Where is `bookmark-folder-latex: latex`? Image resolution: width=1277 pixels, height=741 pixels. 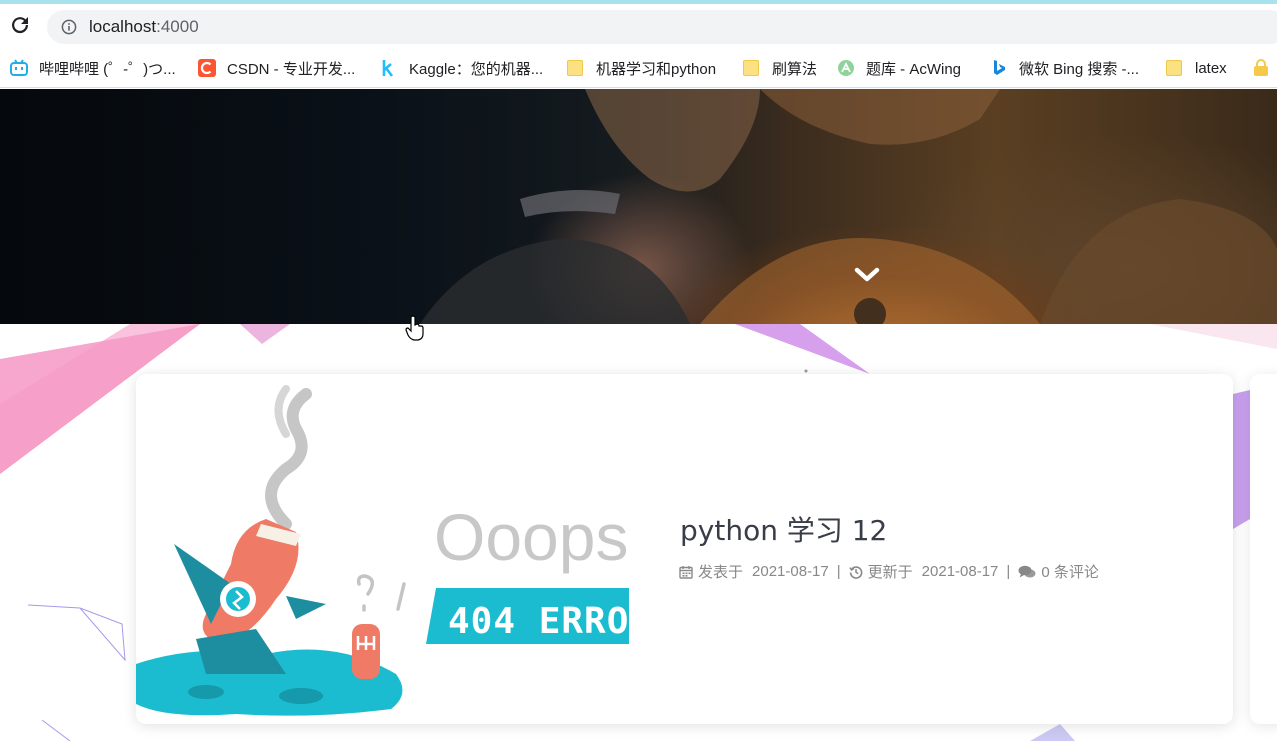 bookmark-folder-latex: latex is located at coordinates (1196, 68).